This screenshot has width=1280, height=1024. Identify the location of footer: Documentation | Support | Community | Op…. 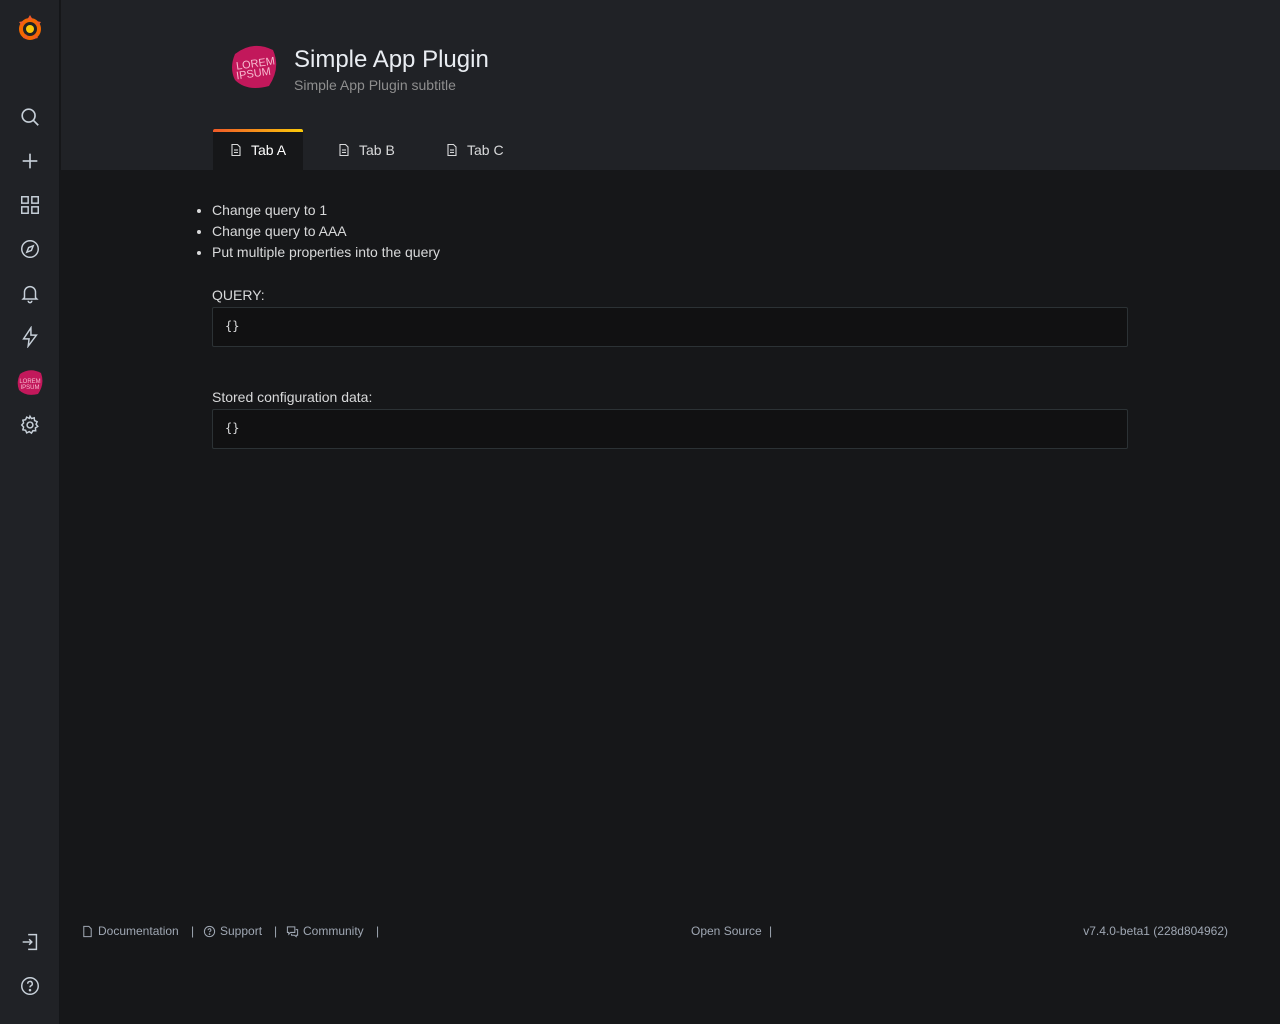
(654, 932).